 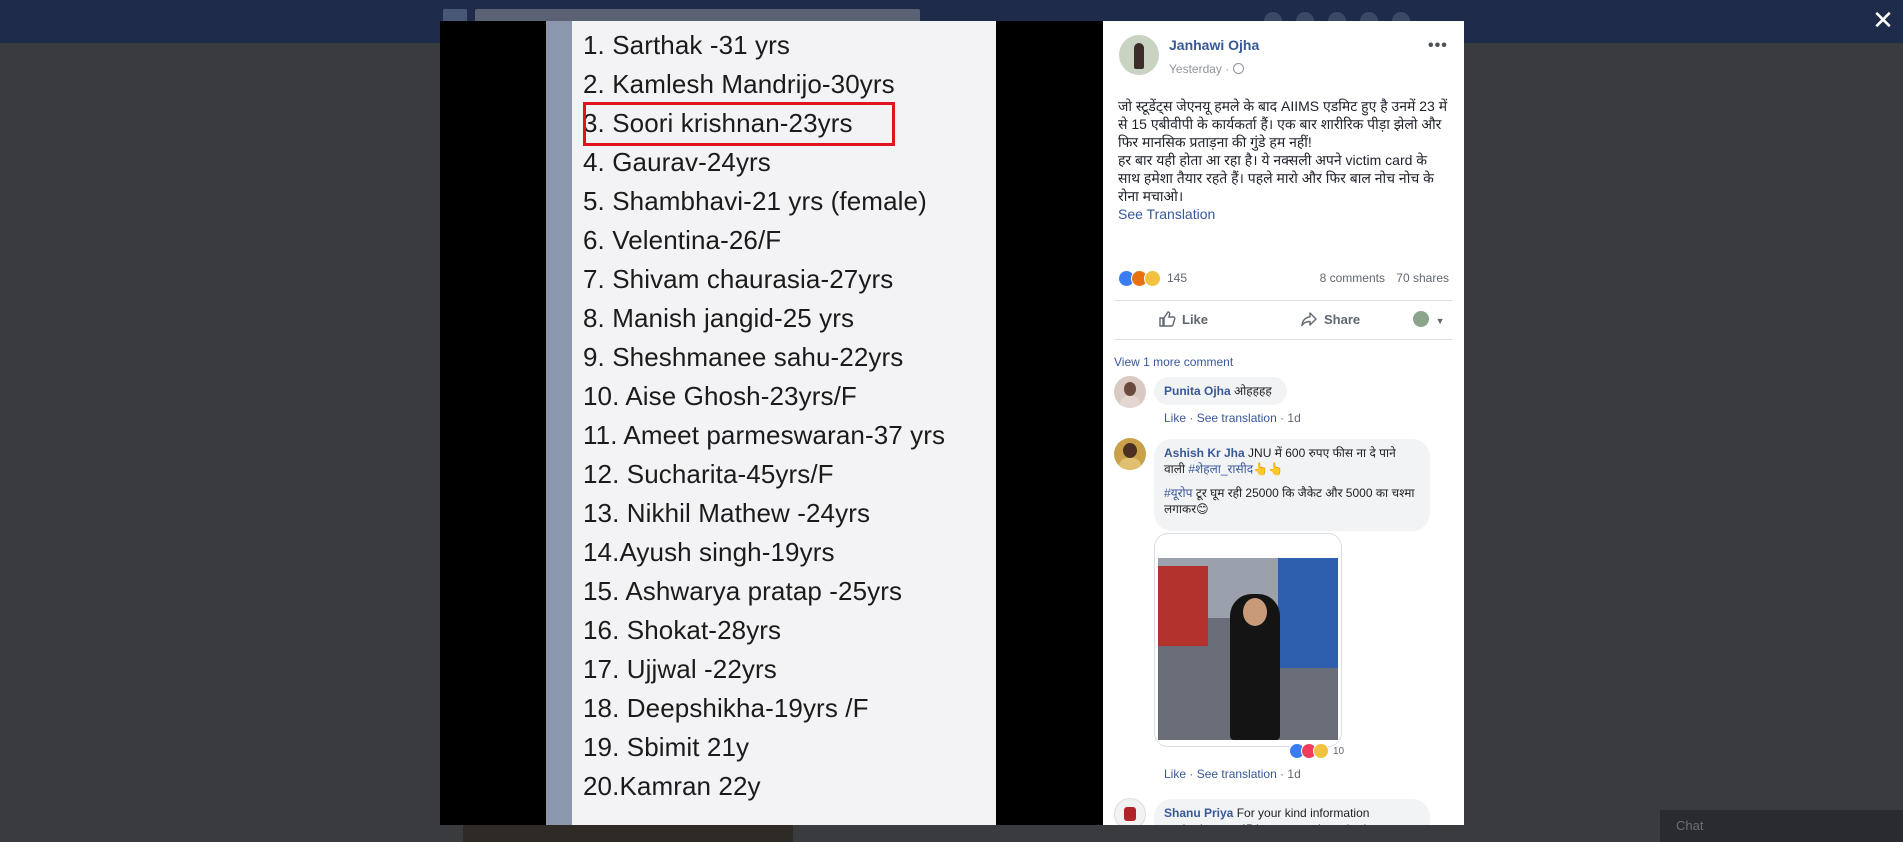 I want to click on react-as-selector: ▼, so click(x=1429, y=320).